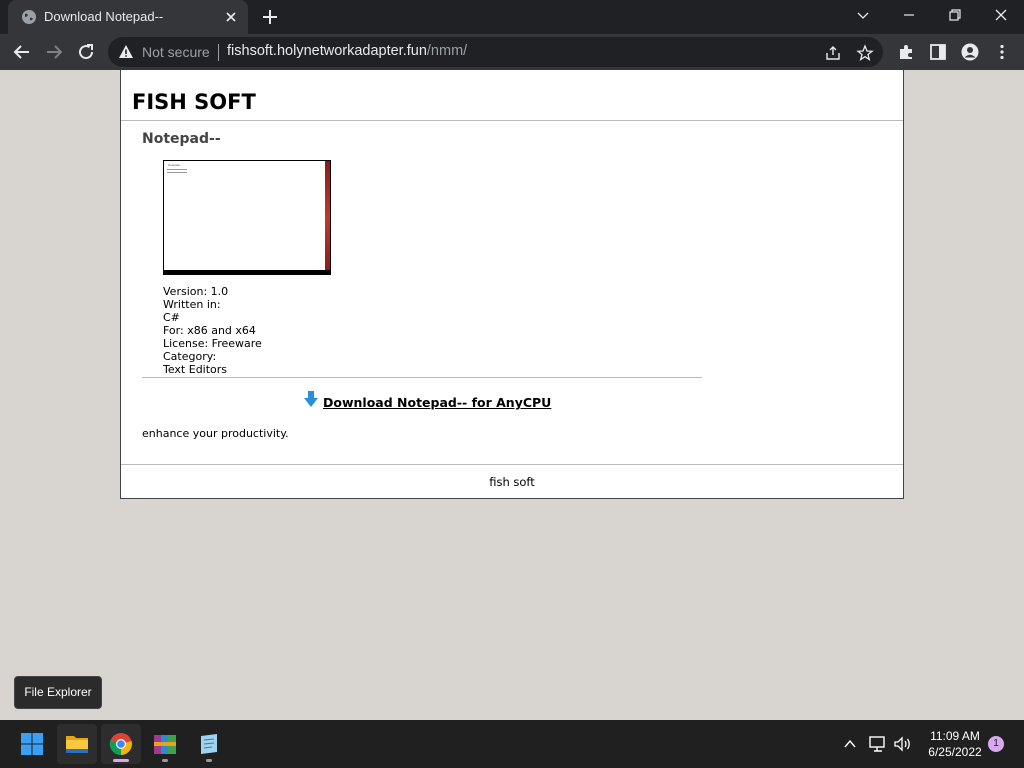 The width and height of the screenshot is (1024, 768). I want to click on chevron-up-icon, so click(850, 744).